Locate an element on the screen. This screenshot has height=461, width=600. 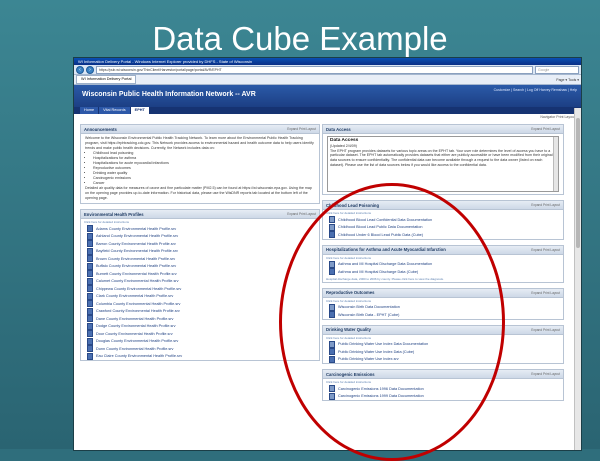
portlet-title: Environmental Health Profiles is located at coordinates (114, 214).